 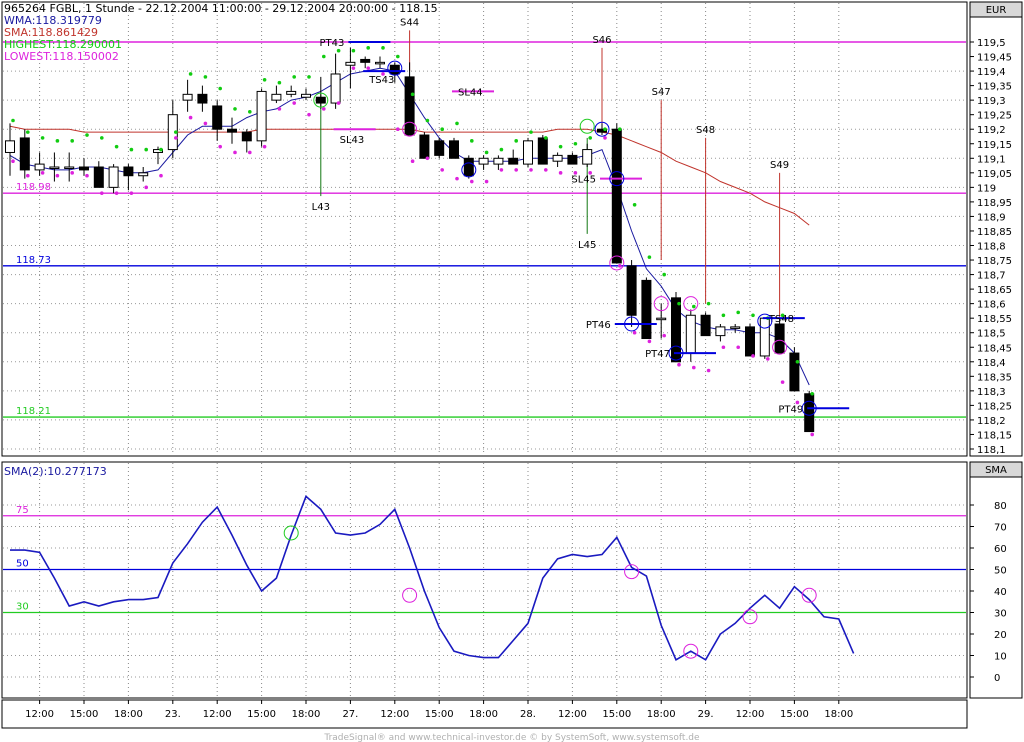 What do you see at coordinates (381, 80) in the screenshot?
I see `trade-mark-label: TS43` at bounding box center [381, 80].